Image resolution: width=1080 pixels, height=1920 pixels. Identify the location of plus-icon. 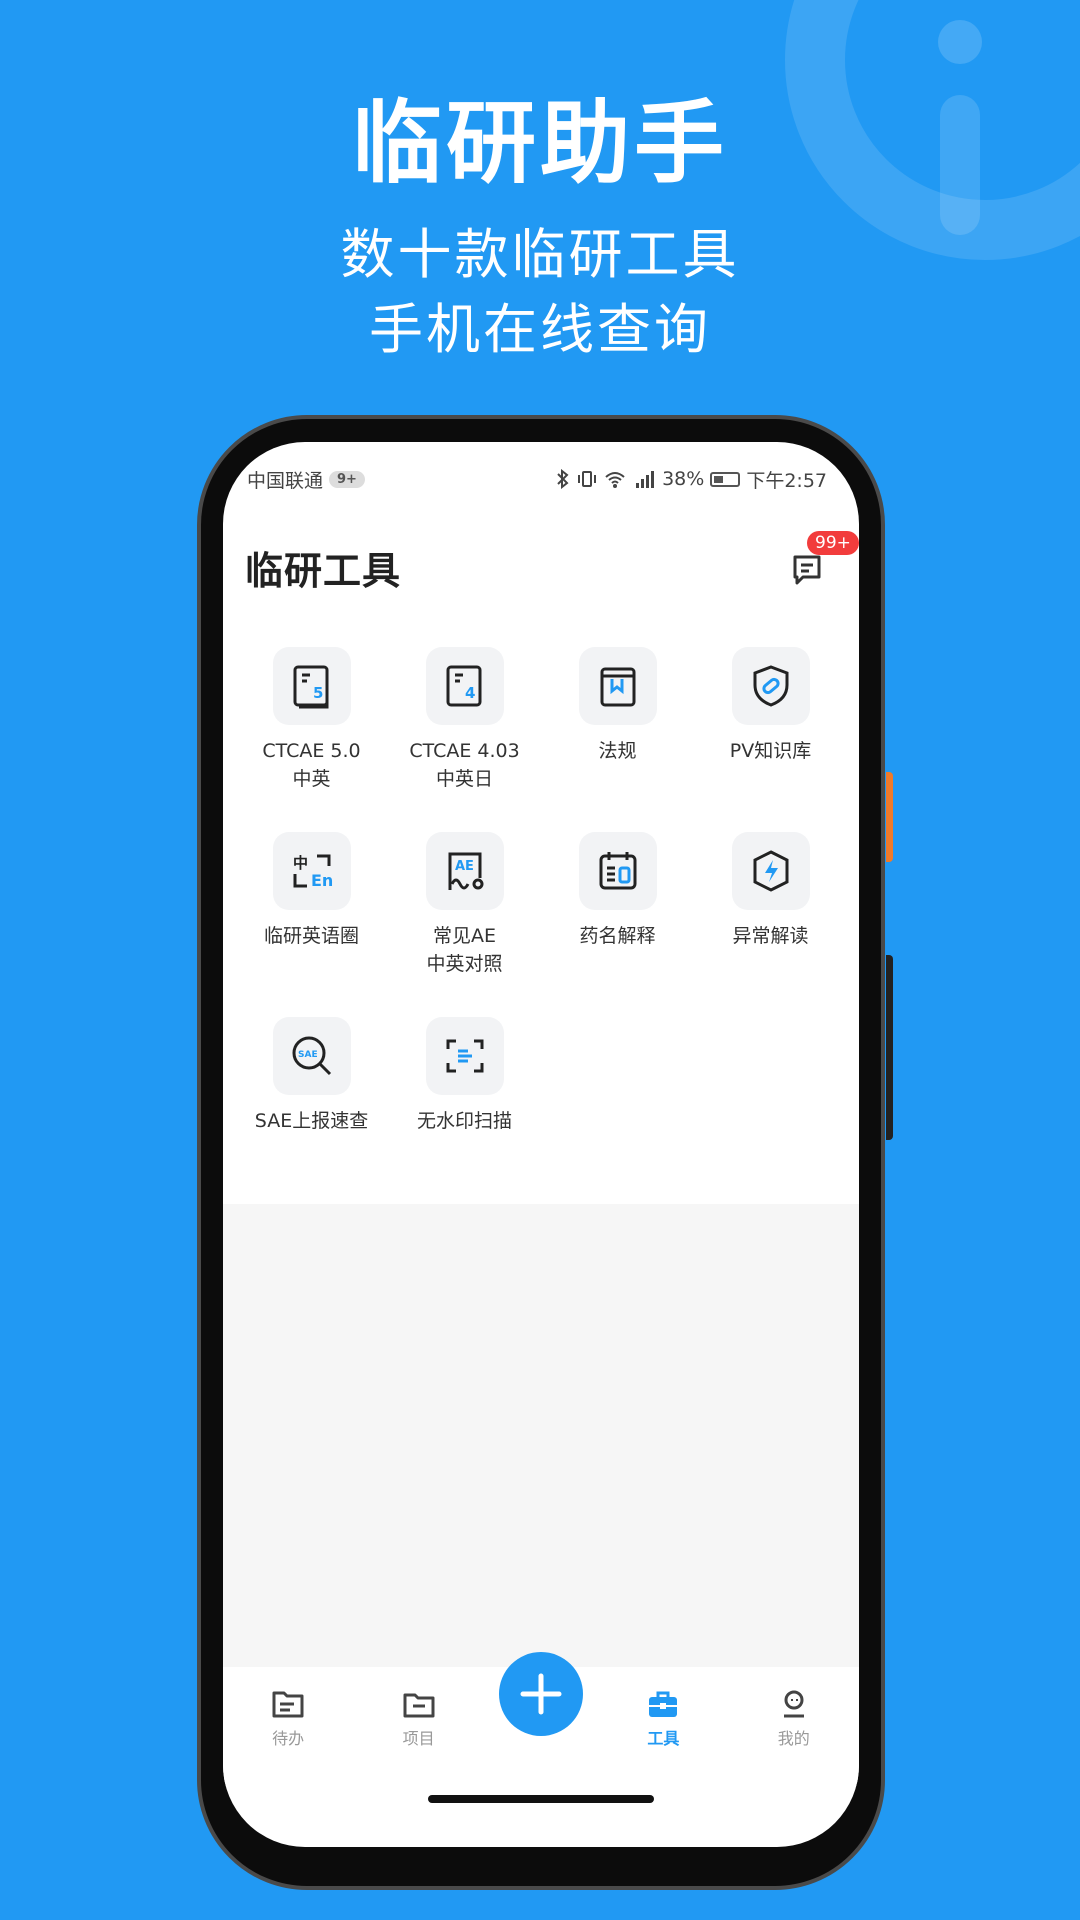
(541, 1694).